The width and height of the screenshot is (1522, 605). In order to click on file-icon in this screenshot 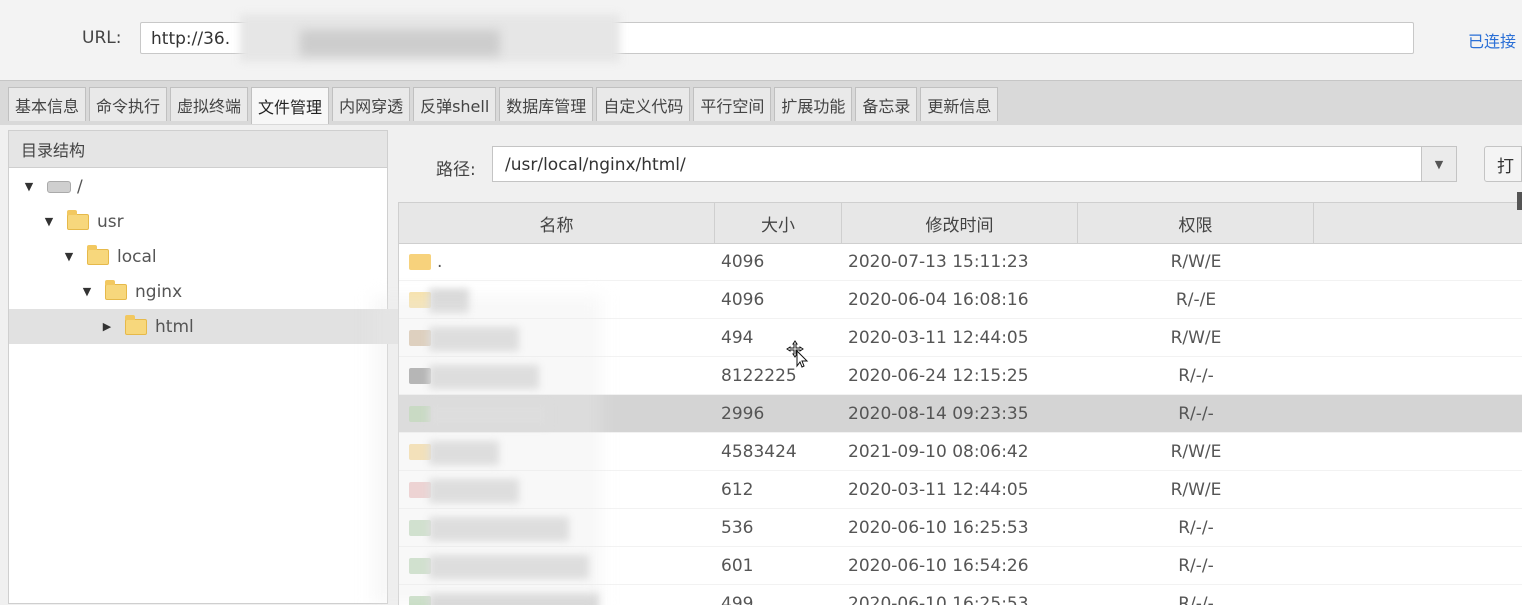, I will do `click(420, 262)`.